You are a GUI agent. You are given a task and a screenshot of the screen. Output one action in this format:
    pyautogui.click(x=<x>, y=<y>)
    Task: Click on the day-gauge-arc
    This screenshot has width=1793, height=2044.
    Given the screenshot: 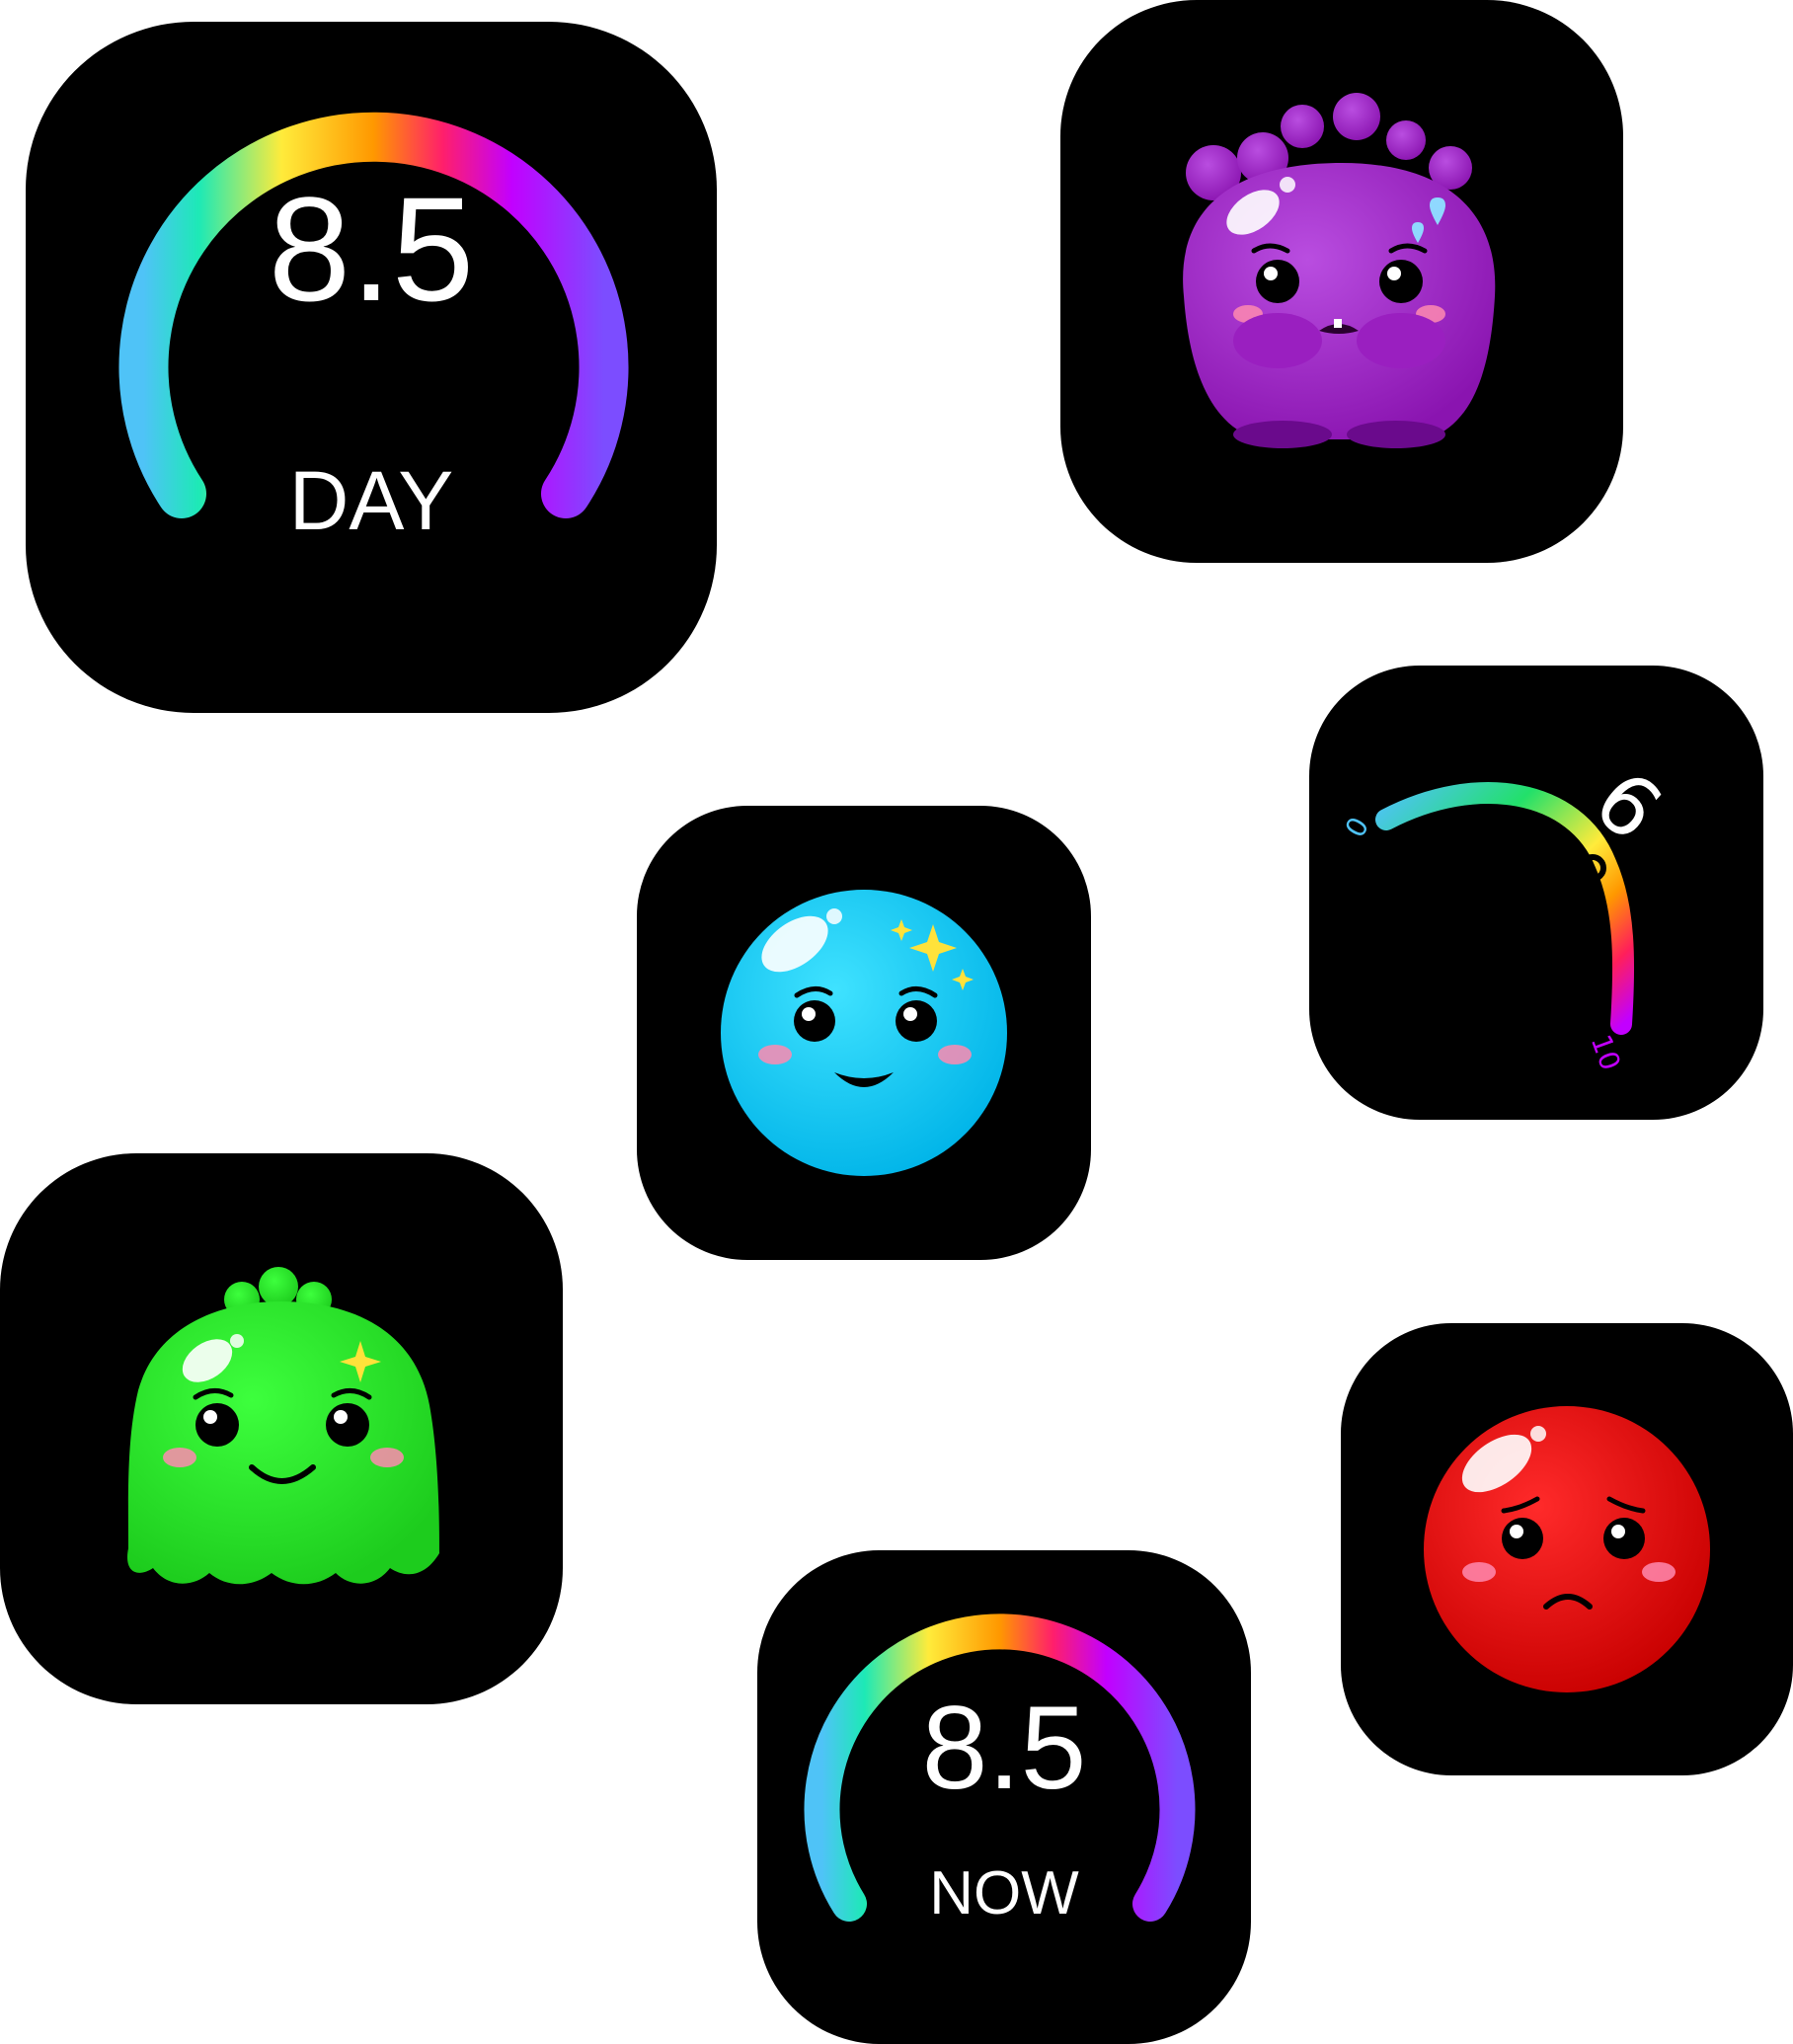 What is the action you would take?
    pyautogui.click(x=373, y=315)
    